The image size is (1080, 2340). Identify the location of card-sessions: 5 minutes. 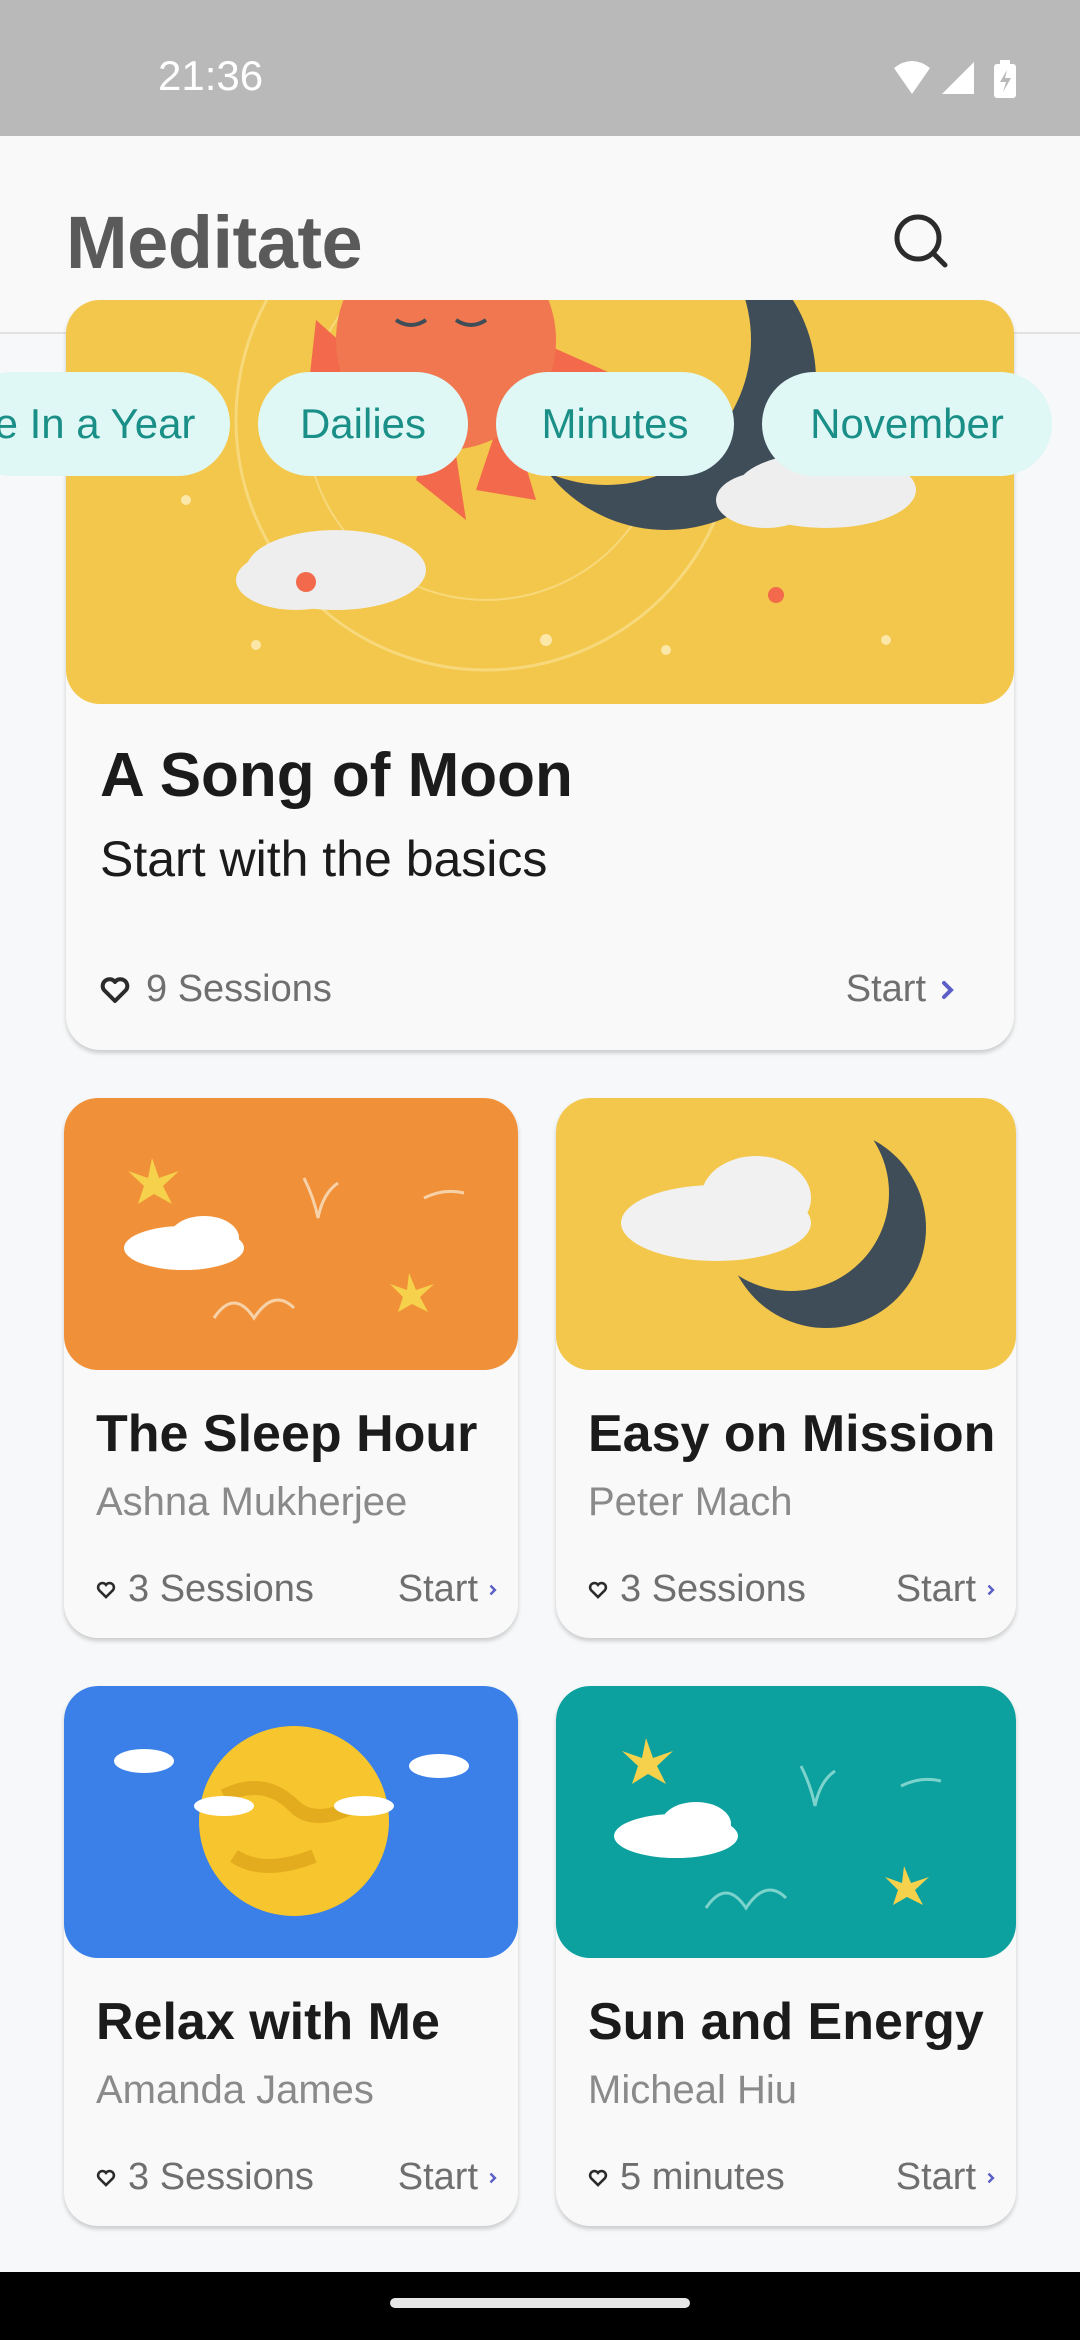
(686, 2177).